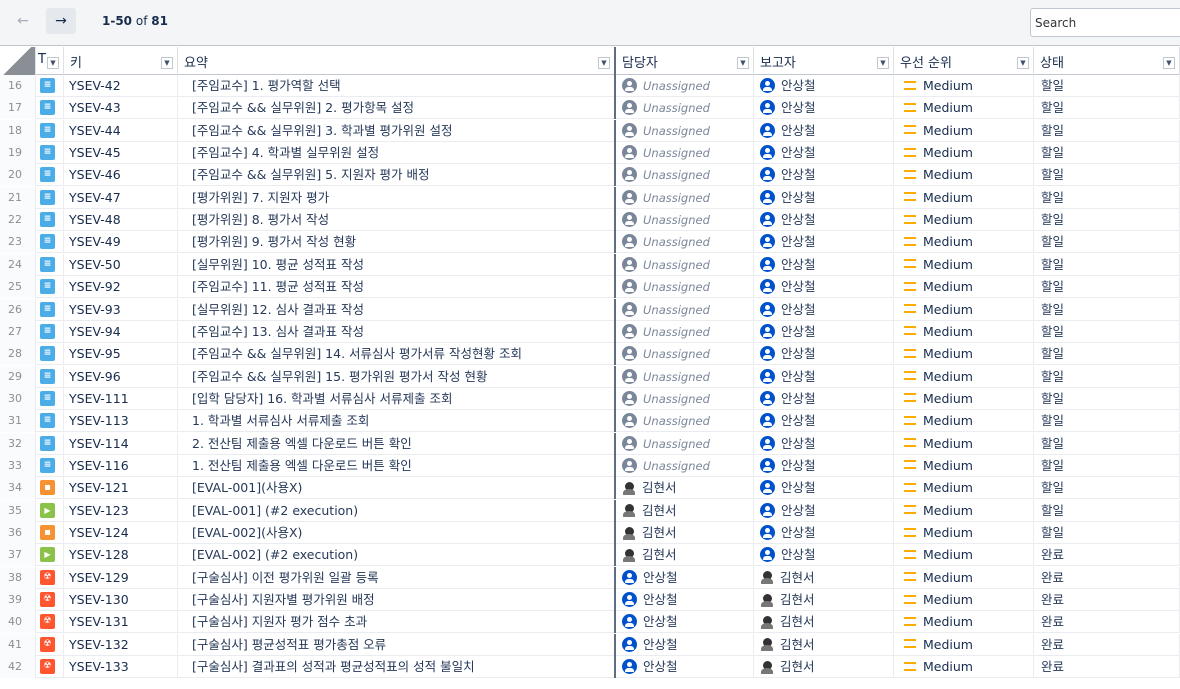 The width and height of the screenshot is (1180, 689). Describe the element at coordinates (121, 644) in the screenshot. I see `issue-key: YSEV-132` at that location.